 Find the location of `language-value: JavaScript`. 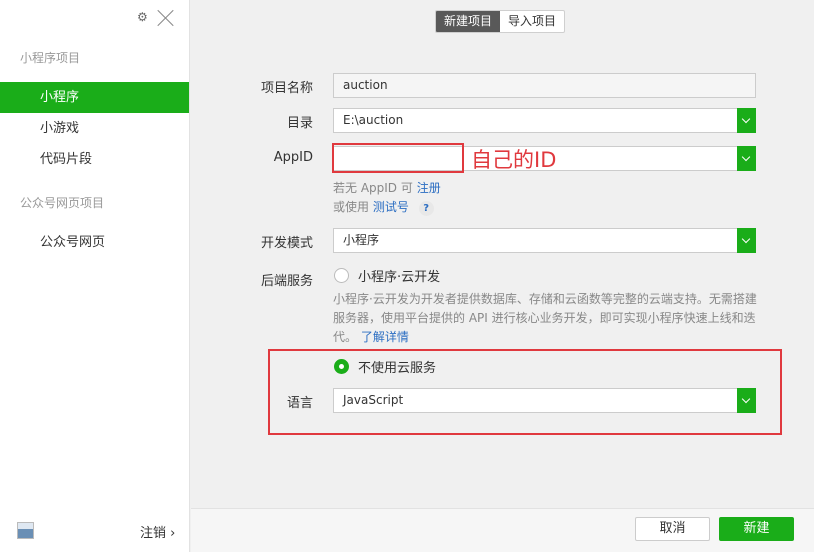

language-value: JavaScript is located at coordinates (373, 400).